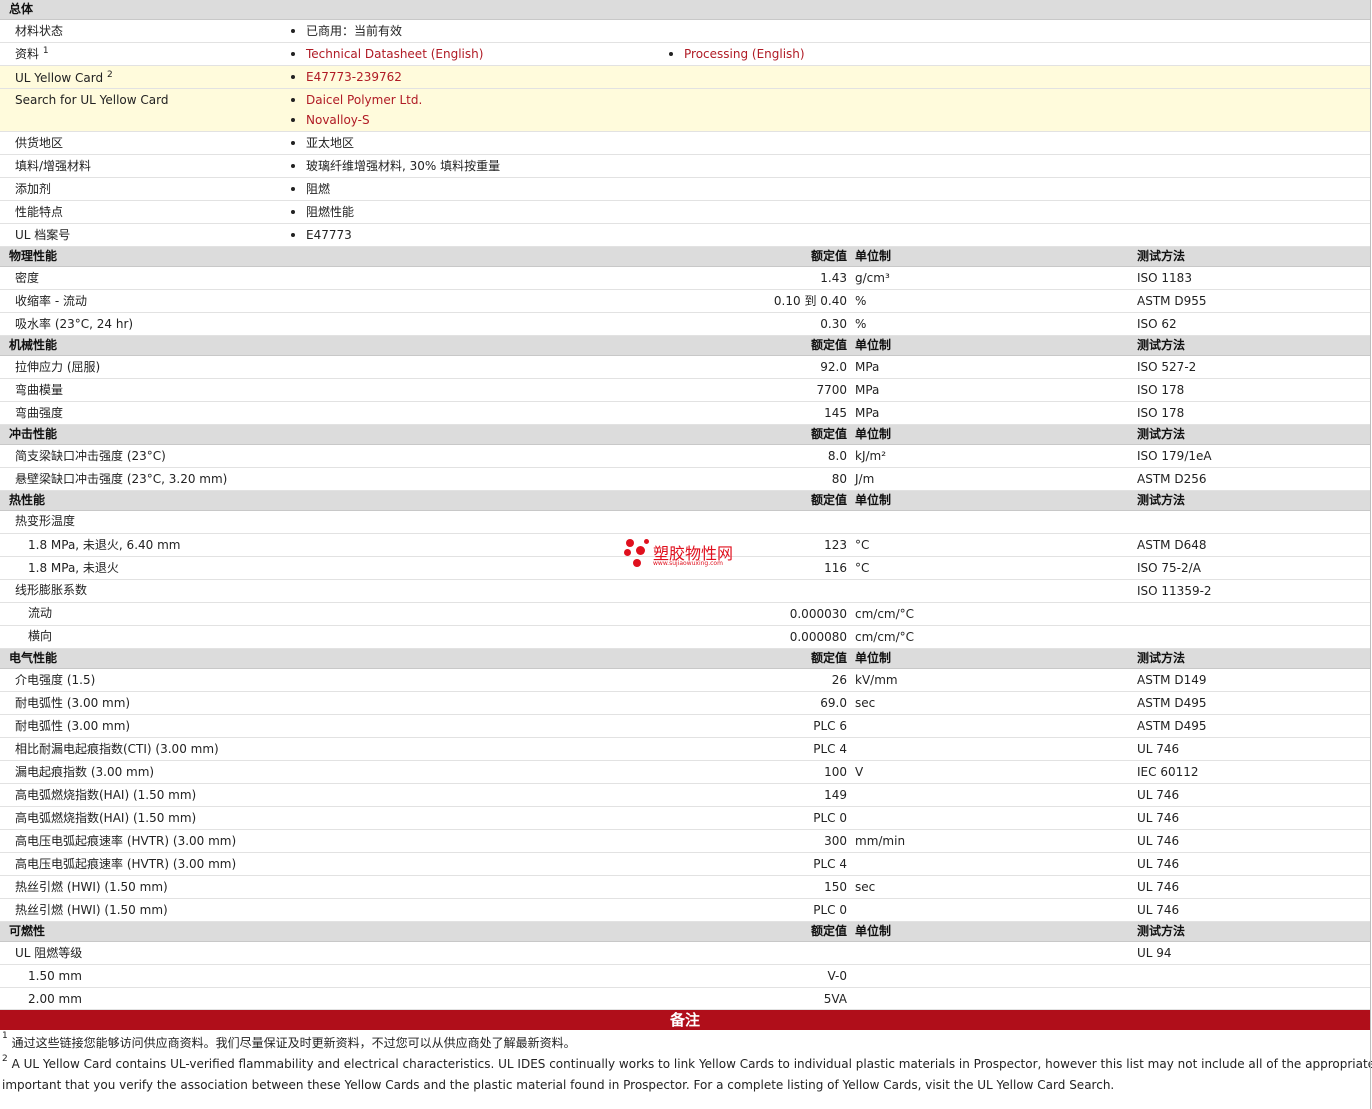 Image resolution: width=1372 pixels, height=1109 pixels. I want to click on section-title: 可燃性, so click(27, 931).